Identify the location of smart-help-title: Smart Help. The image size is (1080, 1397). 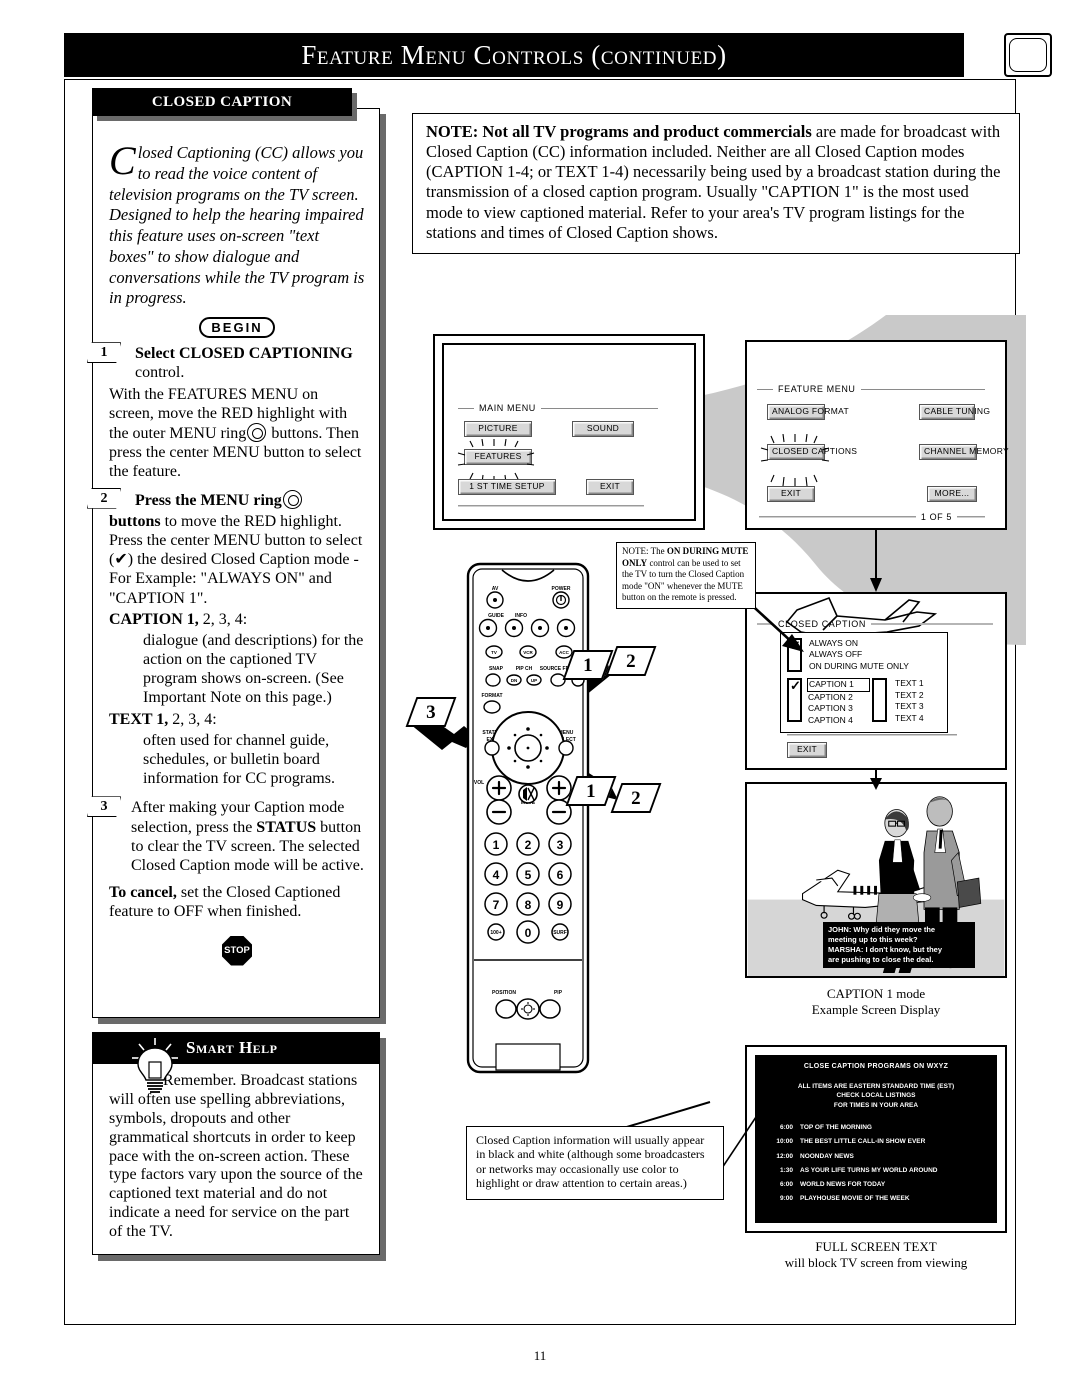
(232, 1047).